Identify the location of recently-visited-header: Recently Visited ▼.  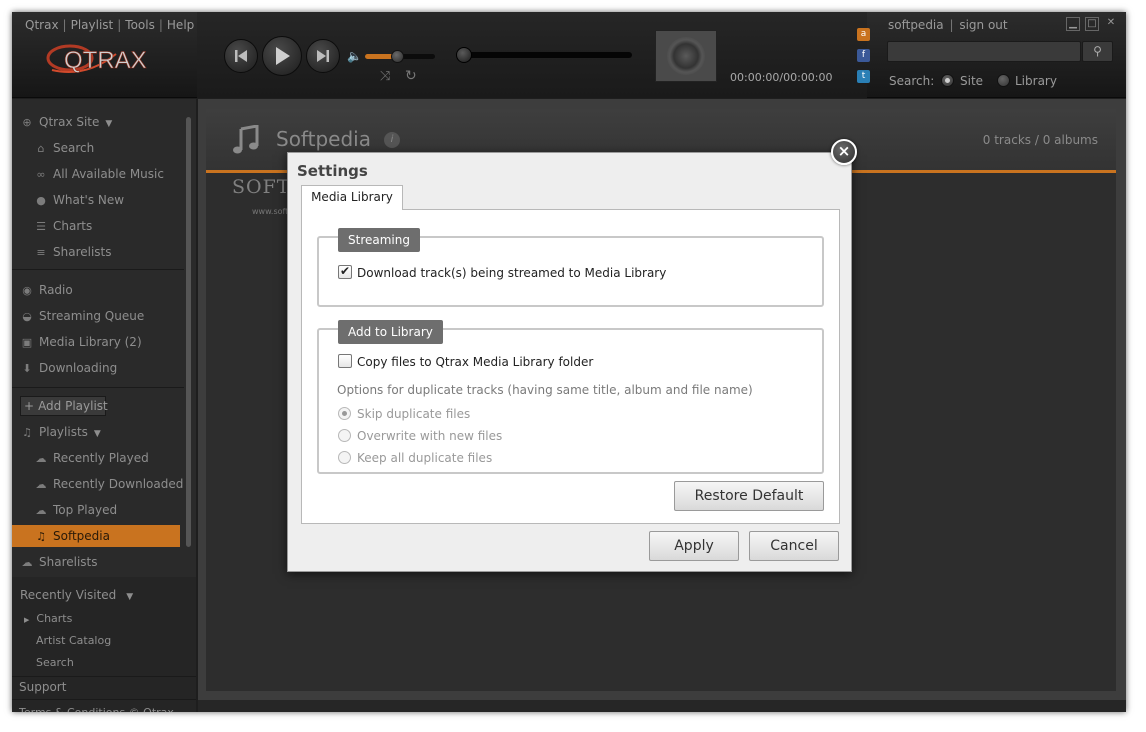
(106, 595).